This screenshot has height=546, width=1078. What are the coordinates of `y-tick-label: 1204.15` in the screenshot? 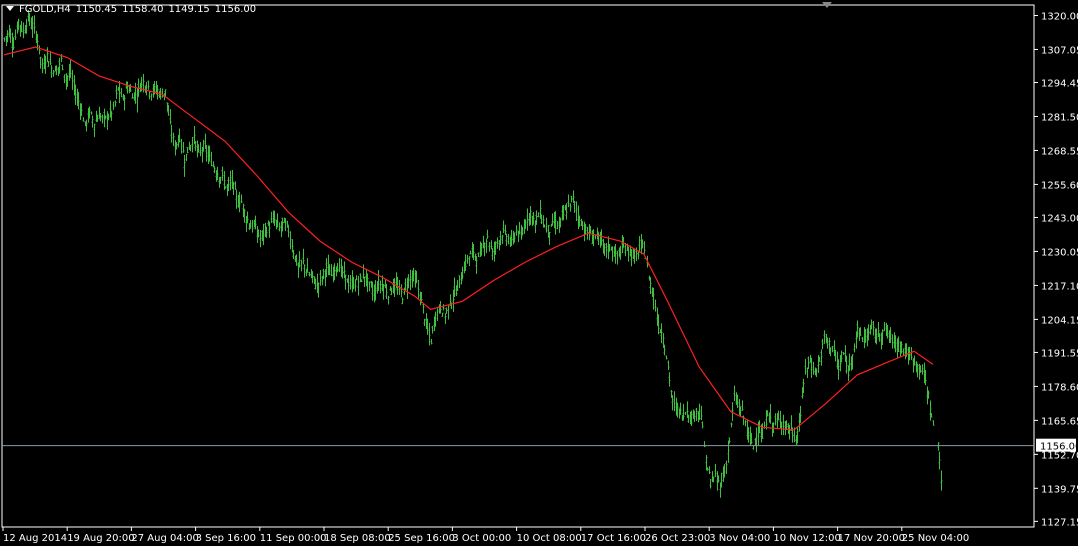 It's located at (1059, 320).